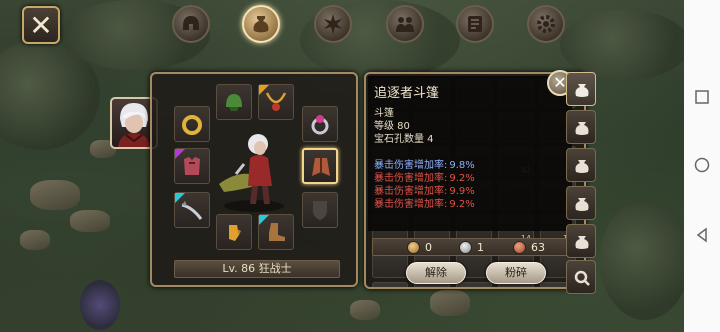 The height and width of the screenshot is (332, 720). I want to click on shatter-button: 粉碎, so click(516, 273).